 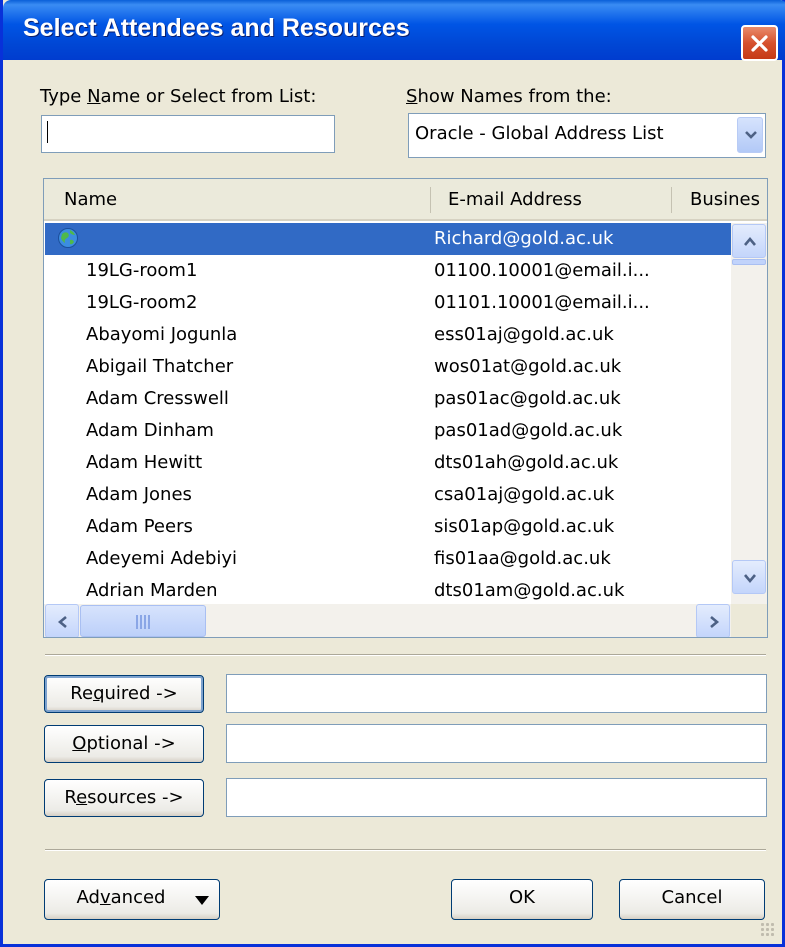 What do you see at coordinates (388, 335) in the screenshot?
I see `list-item: Abayomi Jogunla ess01aj@gold.ac.uk` at bounding box center [388, 335].